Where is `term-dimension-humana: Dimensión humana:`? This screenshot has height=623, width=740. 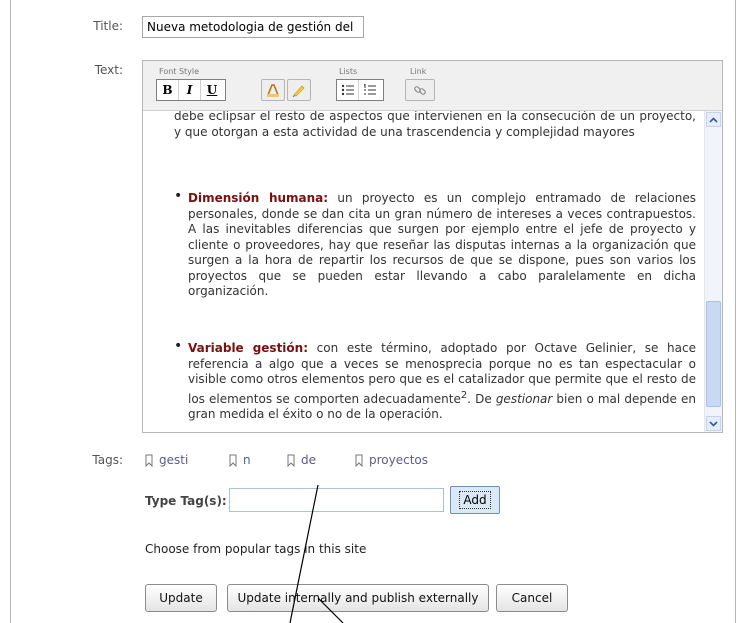
term-dimension-humana: Dimensión humana: is located at coordinates (258, 198).